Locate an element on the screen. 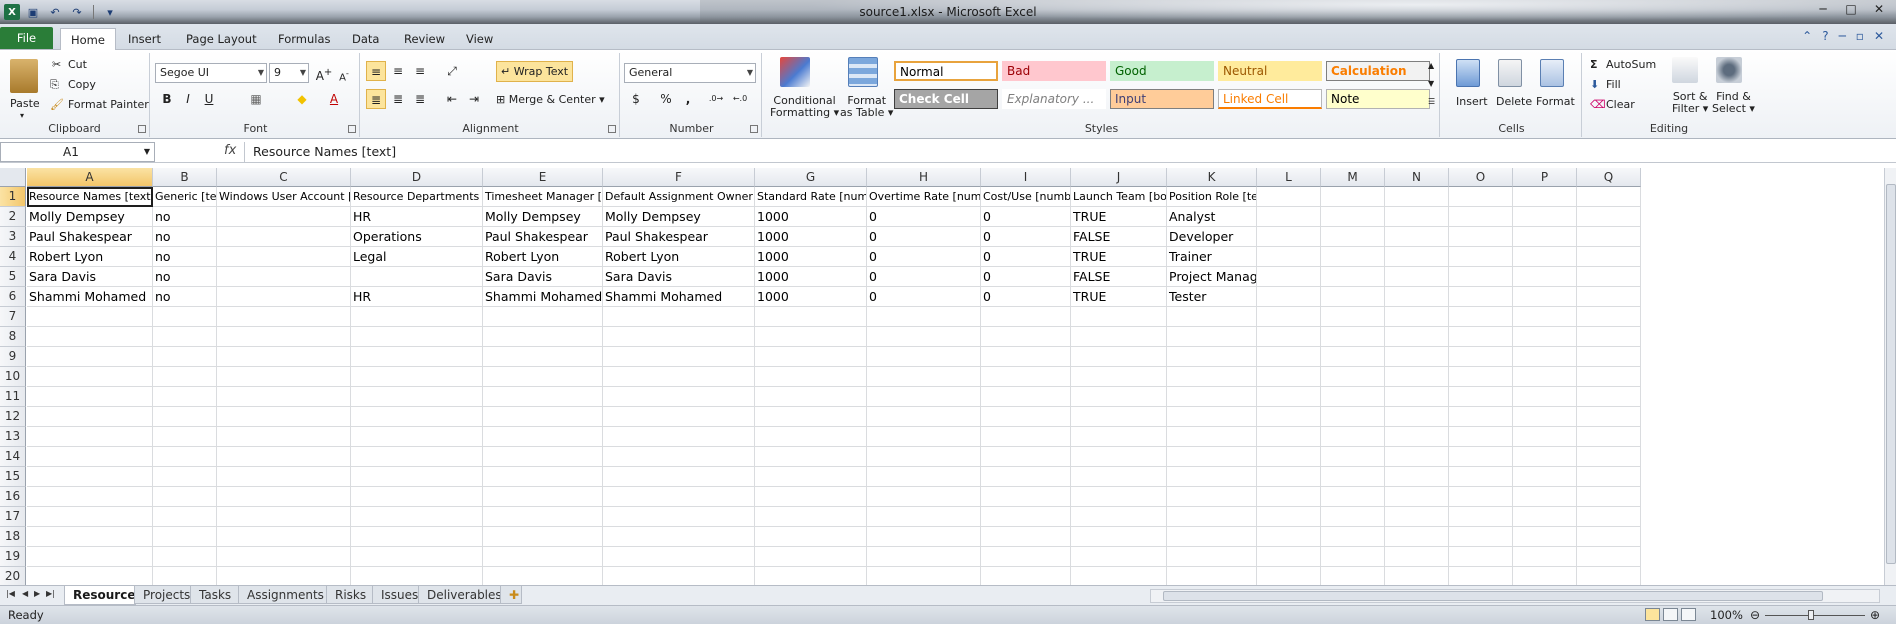 This screenshot has height=624, width=1896. cell-m10 is located at coordinates (1353, 377).